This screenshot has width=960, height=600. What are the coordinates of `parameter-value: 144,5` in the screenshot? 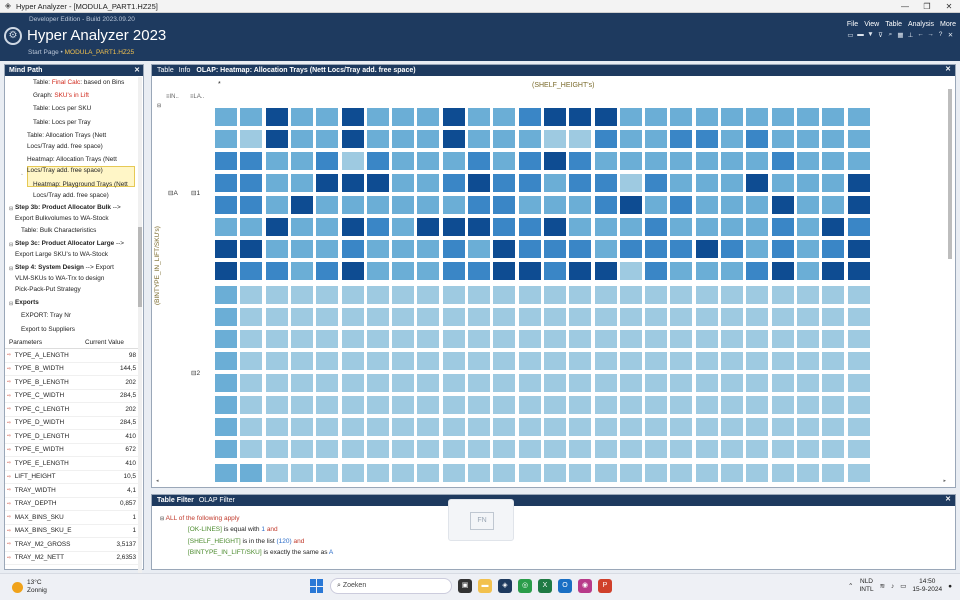 It's located at (121, 368).